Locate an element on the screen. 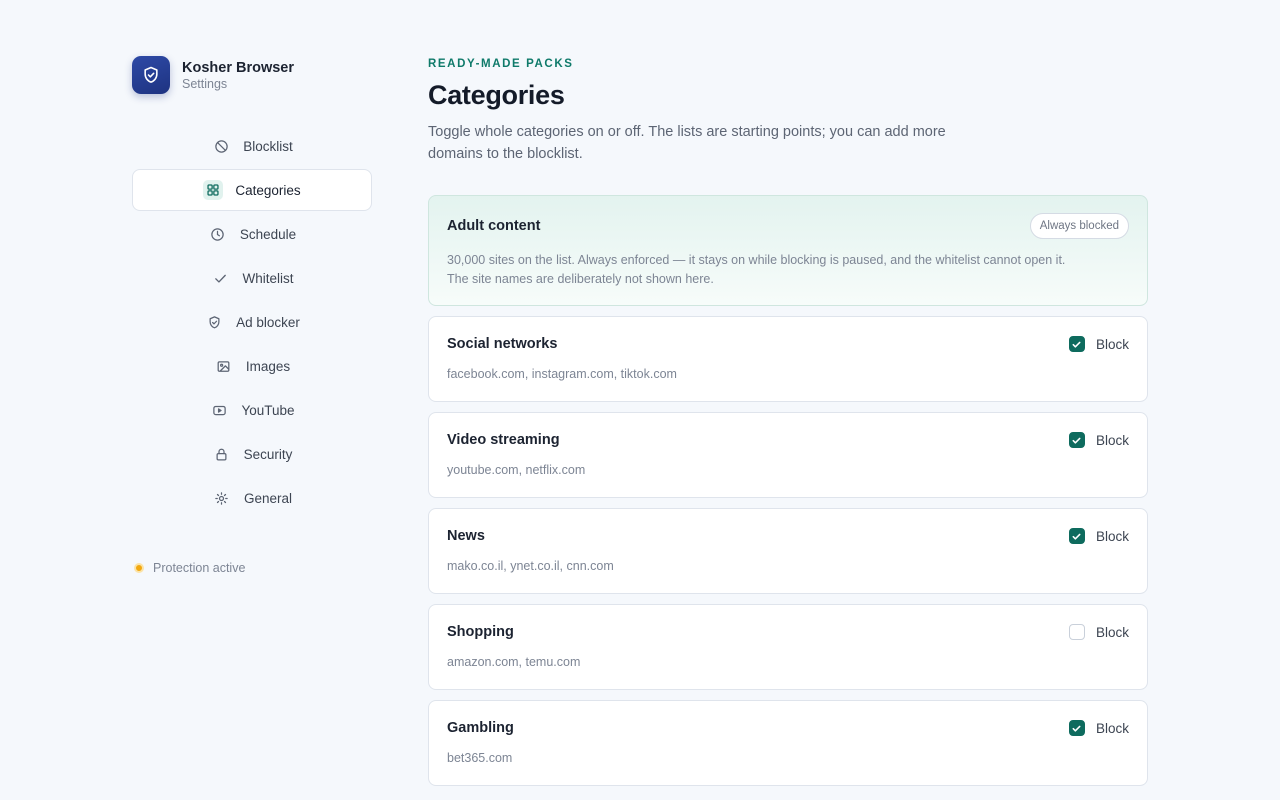 The height and width of the screenshot is (800, 1280). image-icon is located at coordinates (224, 366).